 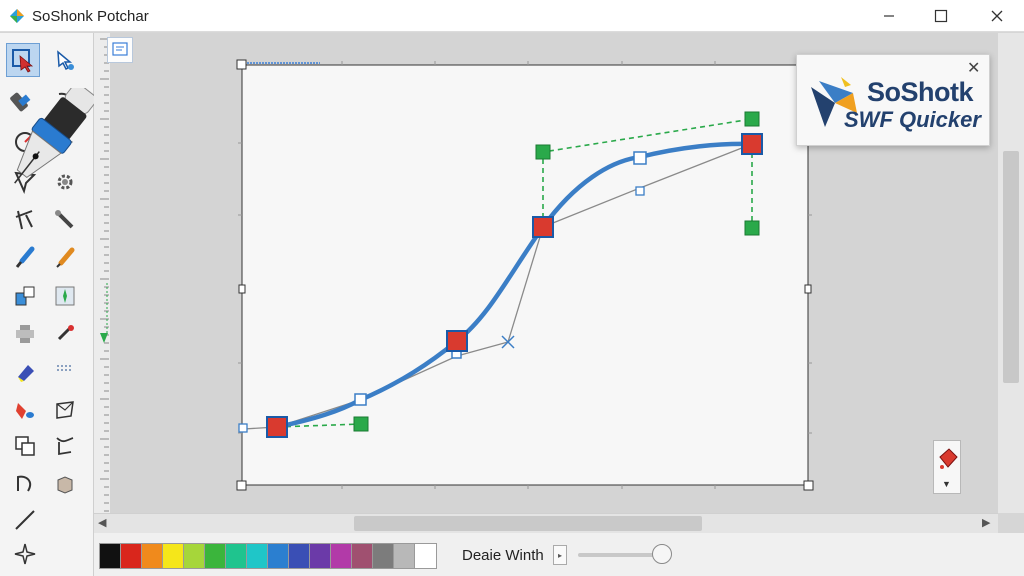 I want to click on eraser-icon, so click(x=26, y=373).